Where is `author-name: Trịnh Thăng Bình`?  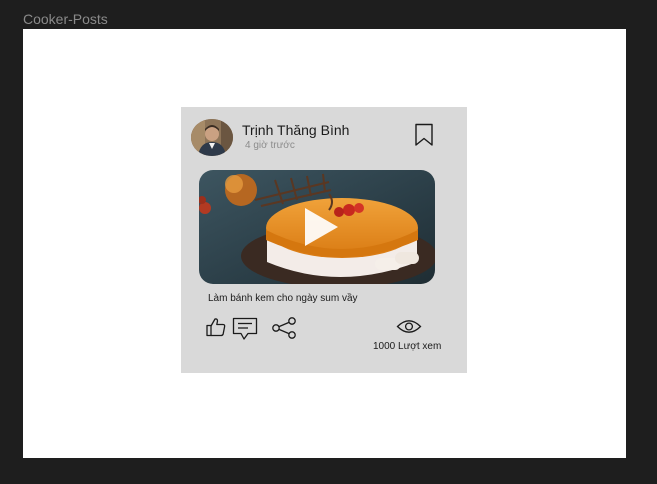 author-name: Trịnh Thăng Bình is located at coordinates (295, 130).